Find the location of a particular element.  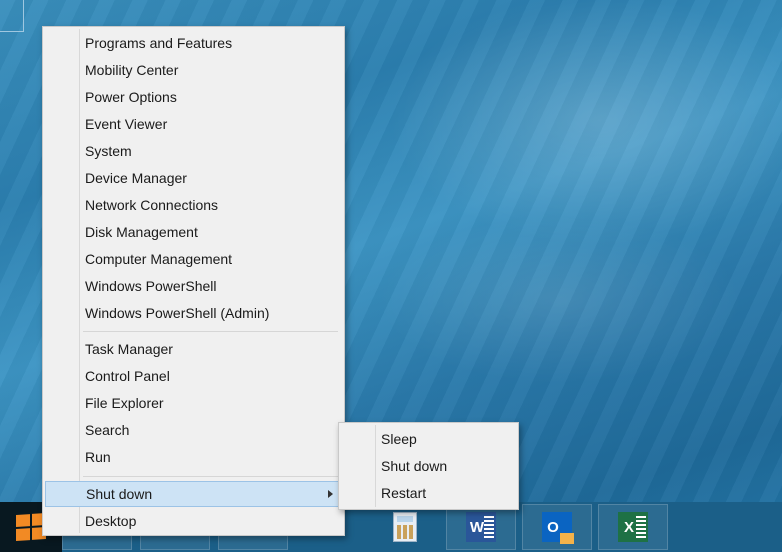

menu-item-run: Run is located at coordinates (193, 457).